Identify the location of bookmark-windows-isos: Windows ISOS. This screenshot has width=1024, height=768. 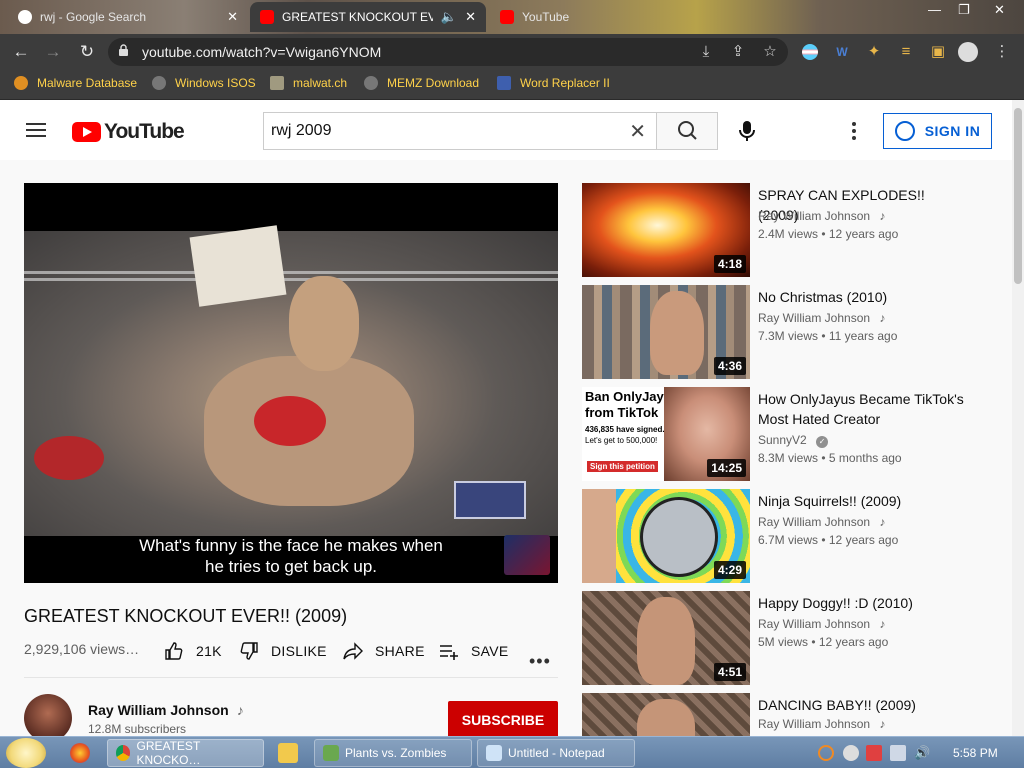
(204, 83).